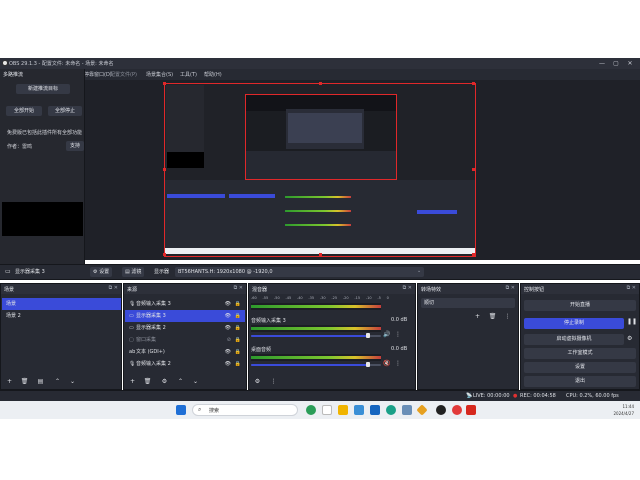  I want to click on maximize-button: ▢, so click(616, 63).